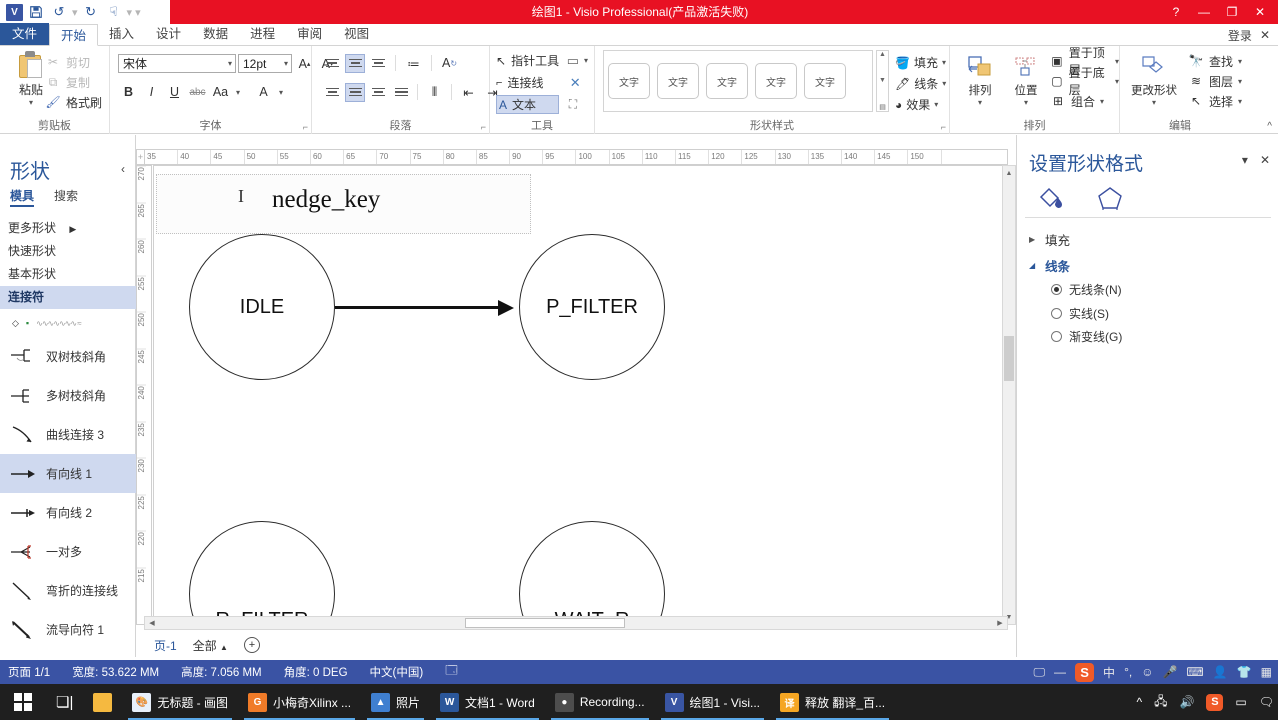  What do you see at coordinates (378, 63) in the screenshot?
I see `align-right-button` at bounding box center [378, 63].